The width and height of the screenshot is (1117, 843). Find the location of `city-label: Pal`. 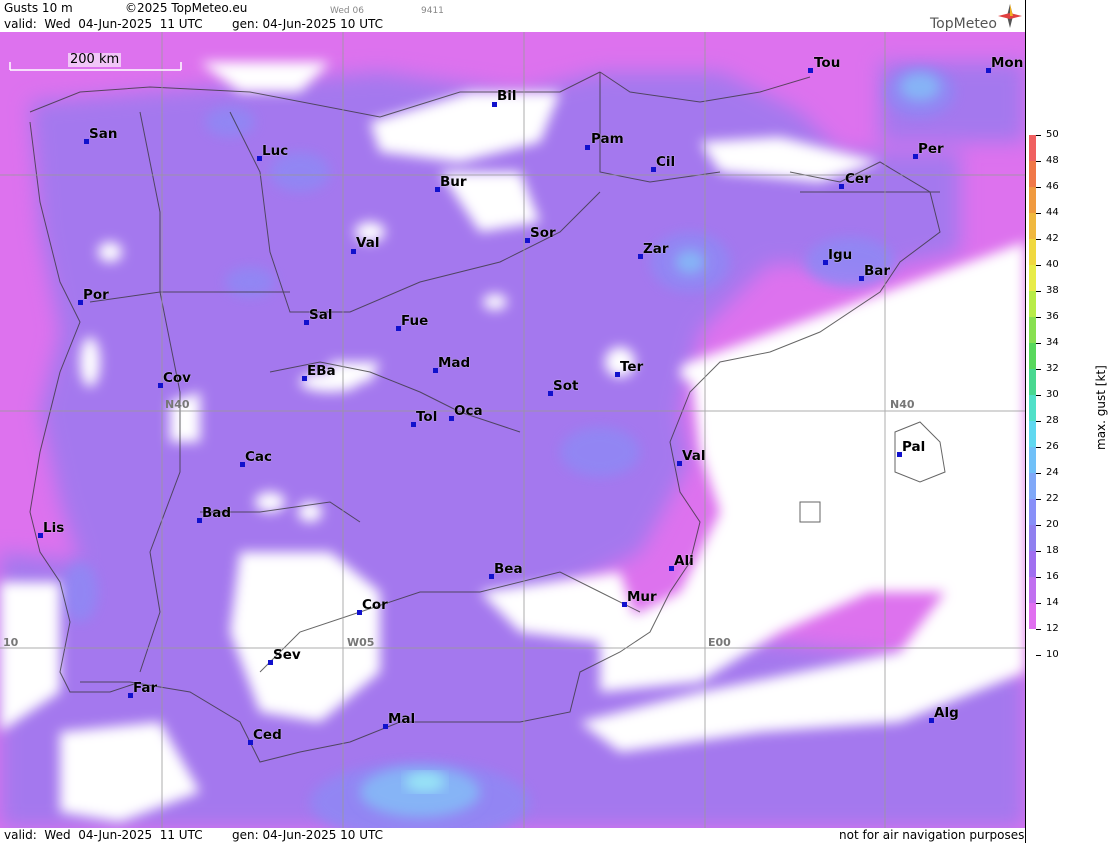

city-label: Pal is located at coordinates (913, 447).